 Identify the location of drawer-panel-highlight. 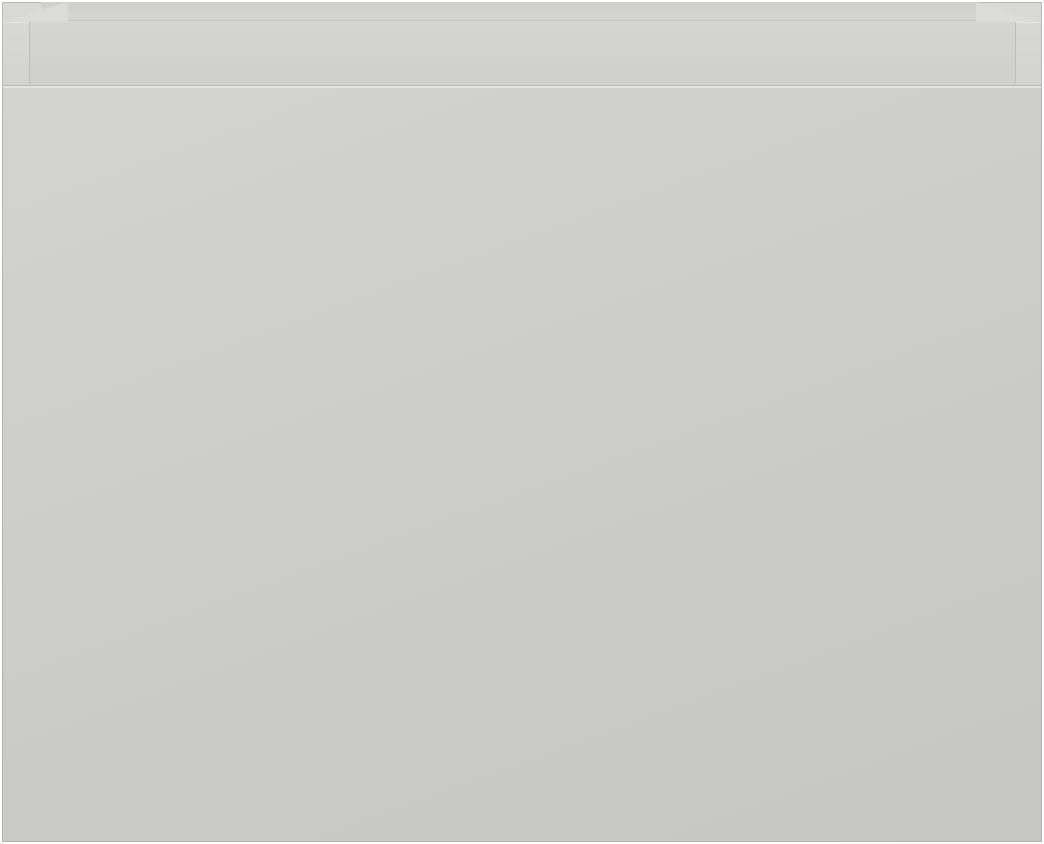
(522, 87).